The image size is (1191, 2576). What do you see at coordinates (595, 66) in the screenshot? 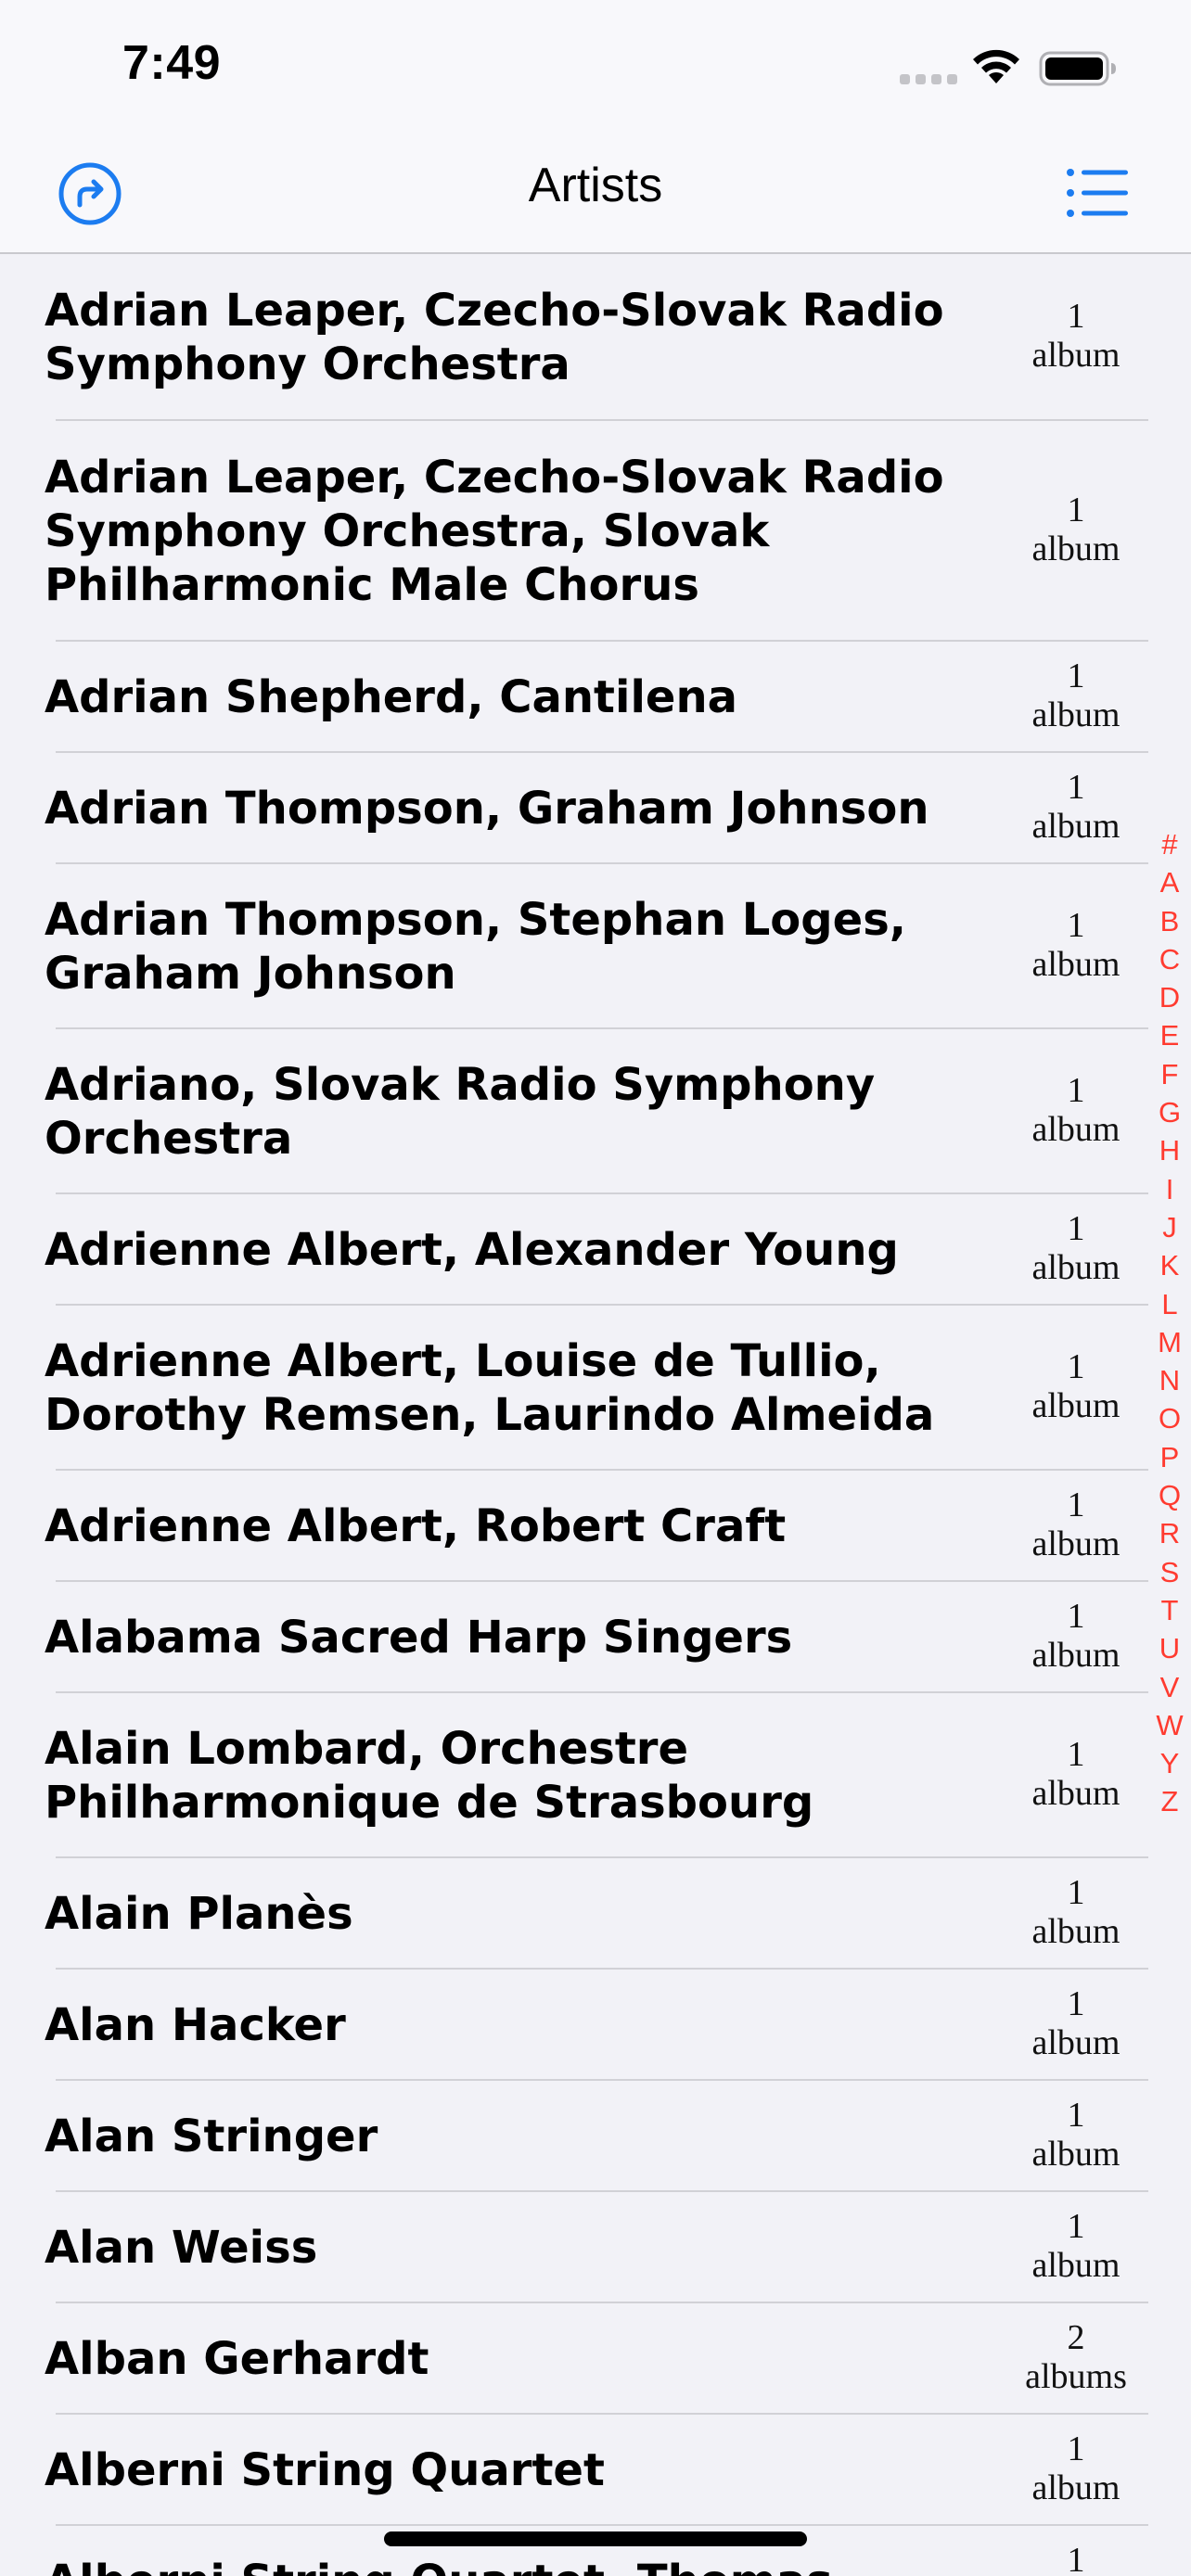
I see `status-bar: 7:49` at bounding box center [595, 66].